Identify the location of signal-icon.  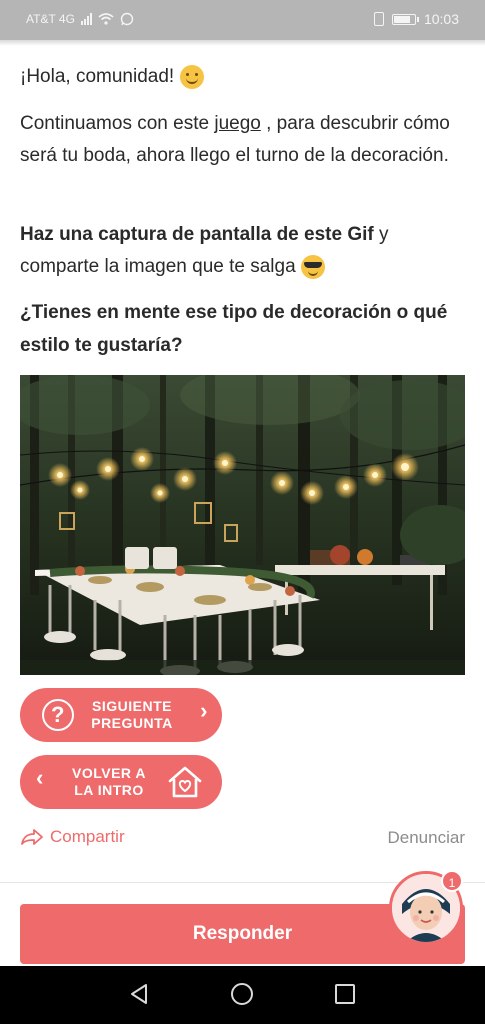
(86, 19).